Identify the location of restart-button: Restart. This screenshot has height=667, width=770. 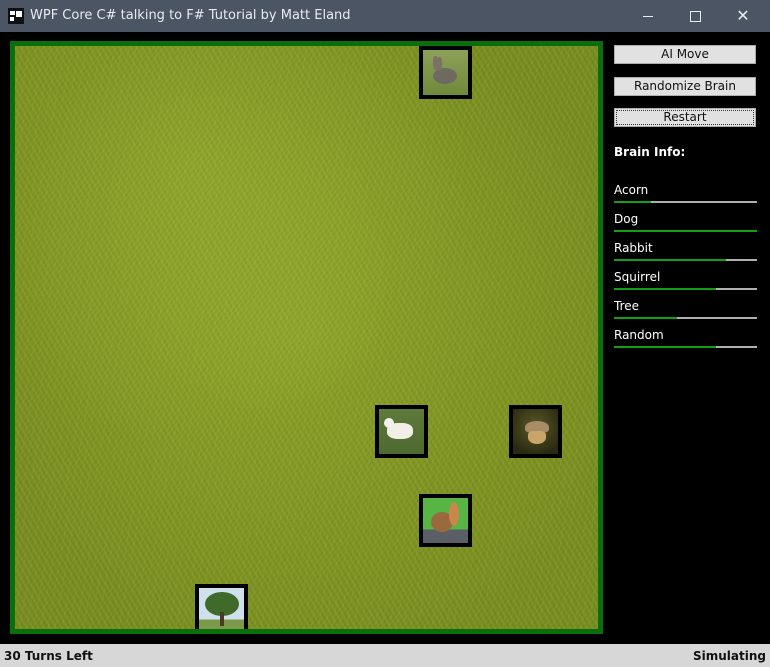
(685, 117).